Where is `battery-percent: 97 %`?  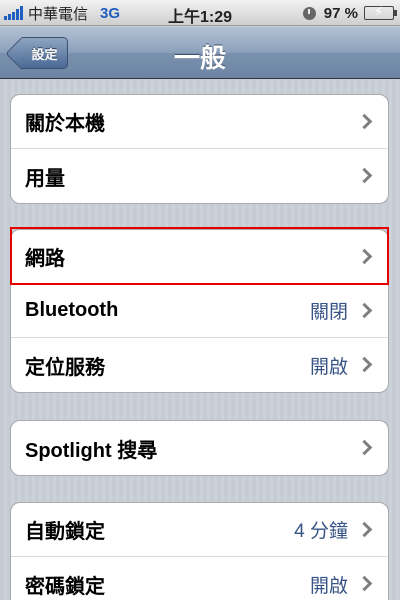
battery-percent: 97 % is located at coordinates (340, 13).